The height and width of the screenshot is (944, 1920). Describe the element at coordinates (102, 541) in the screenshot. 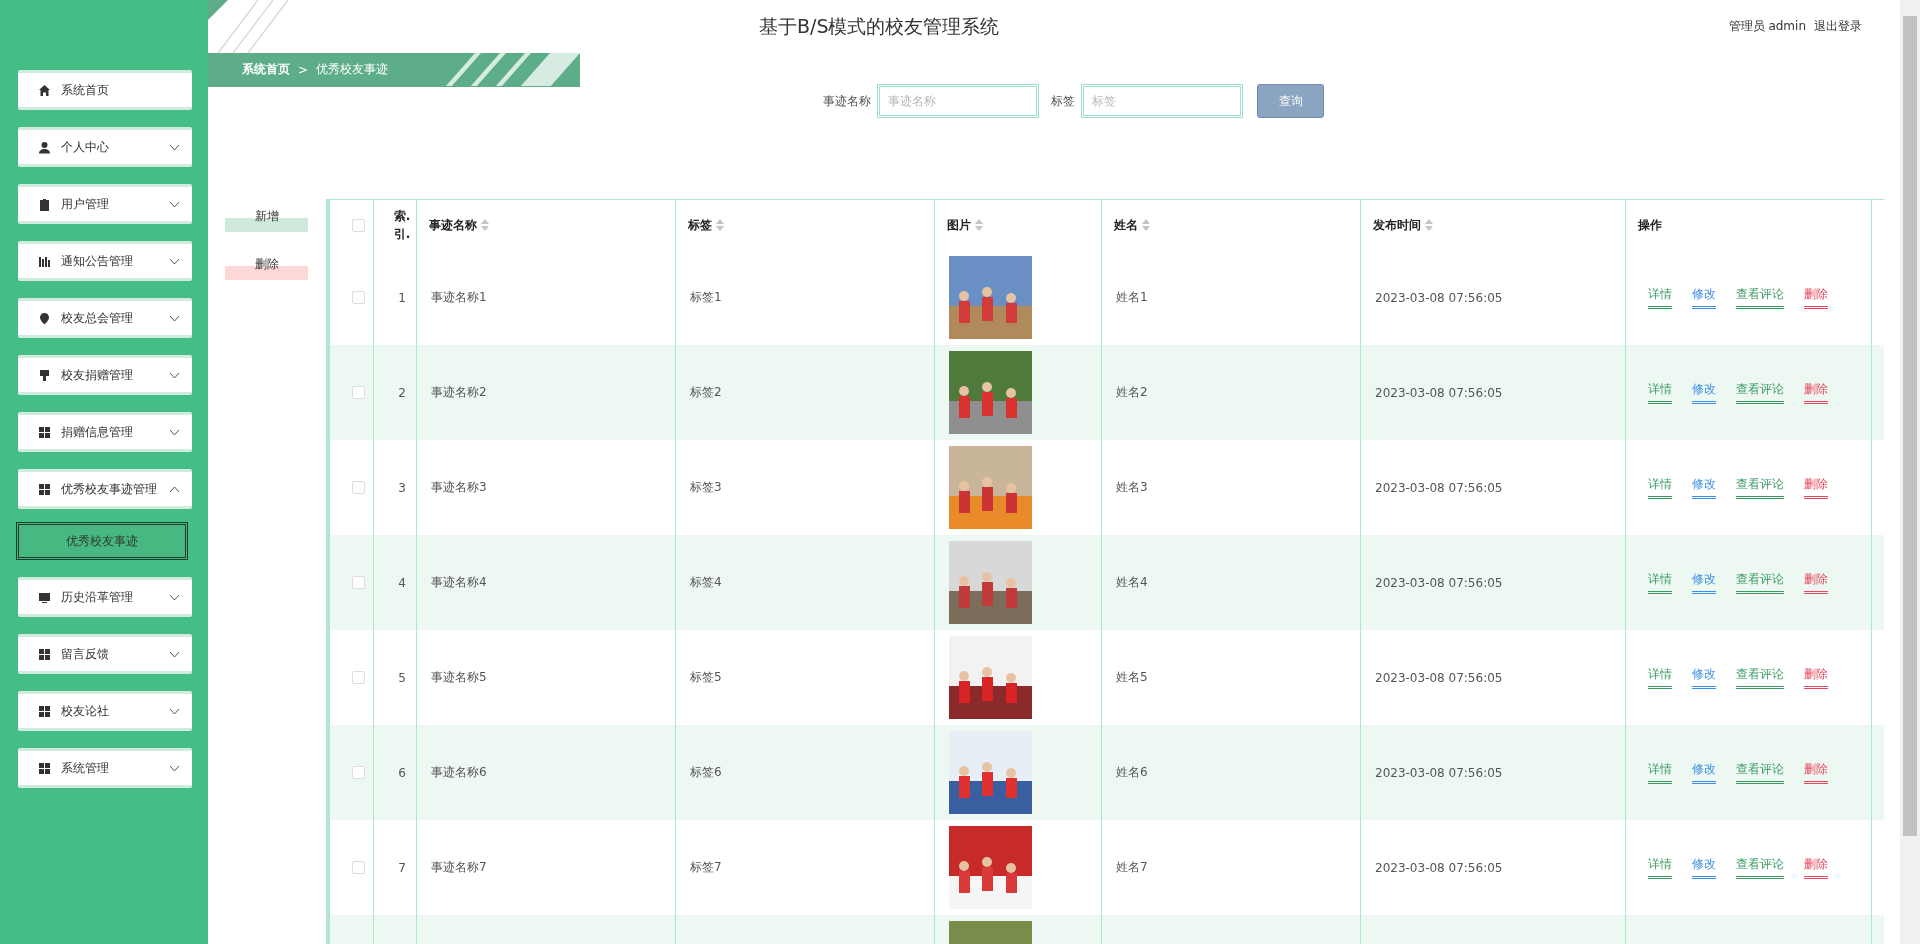

I see `sidebar-subitem: 优秀校友事迹` at that location.